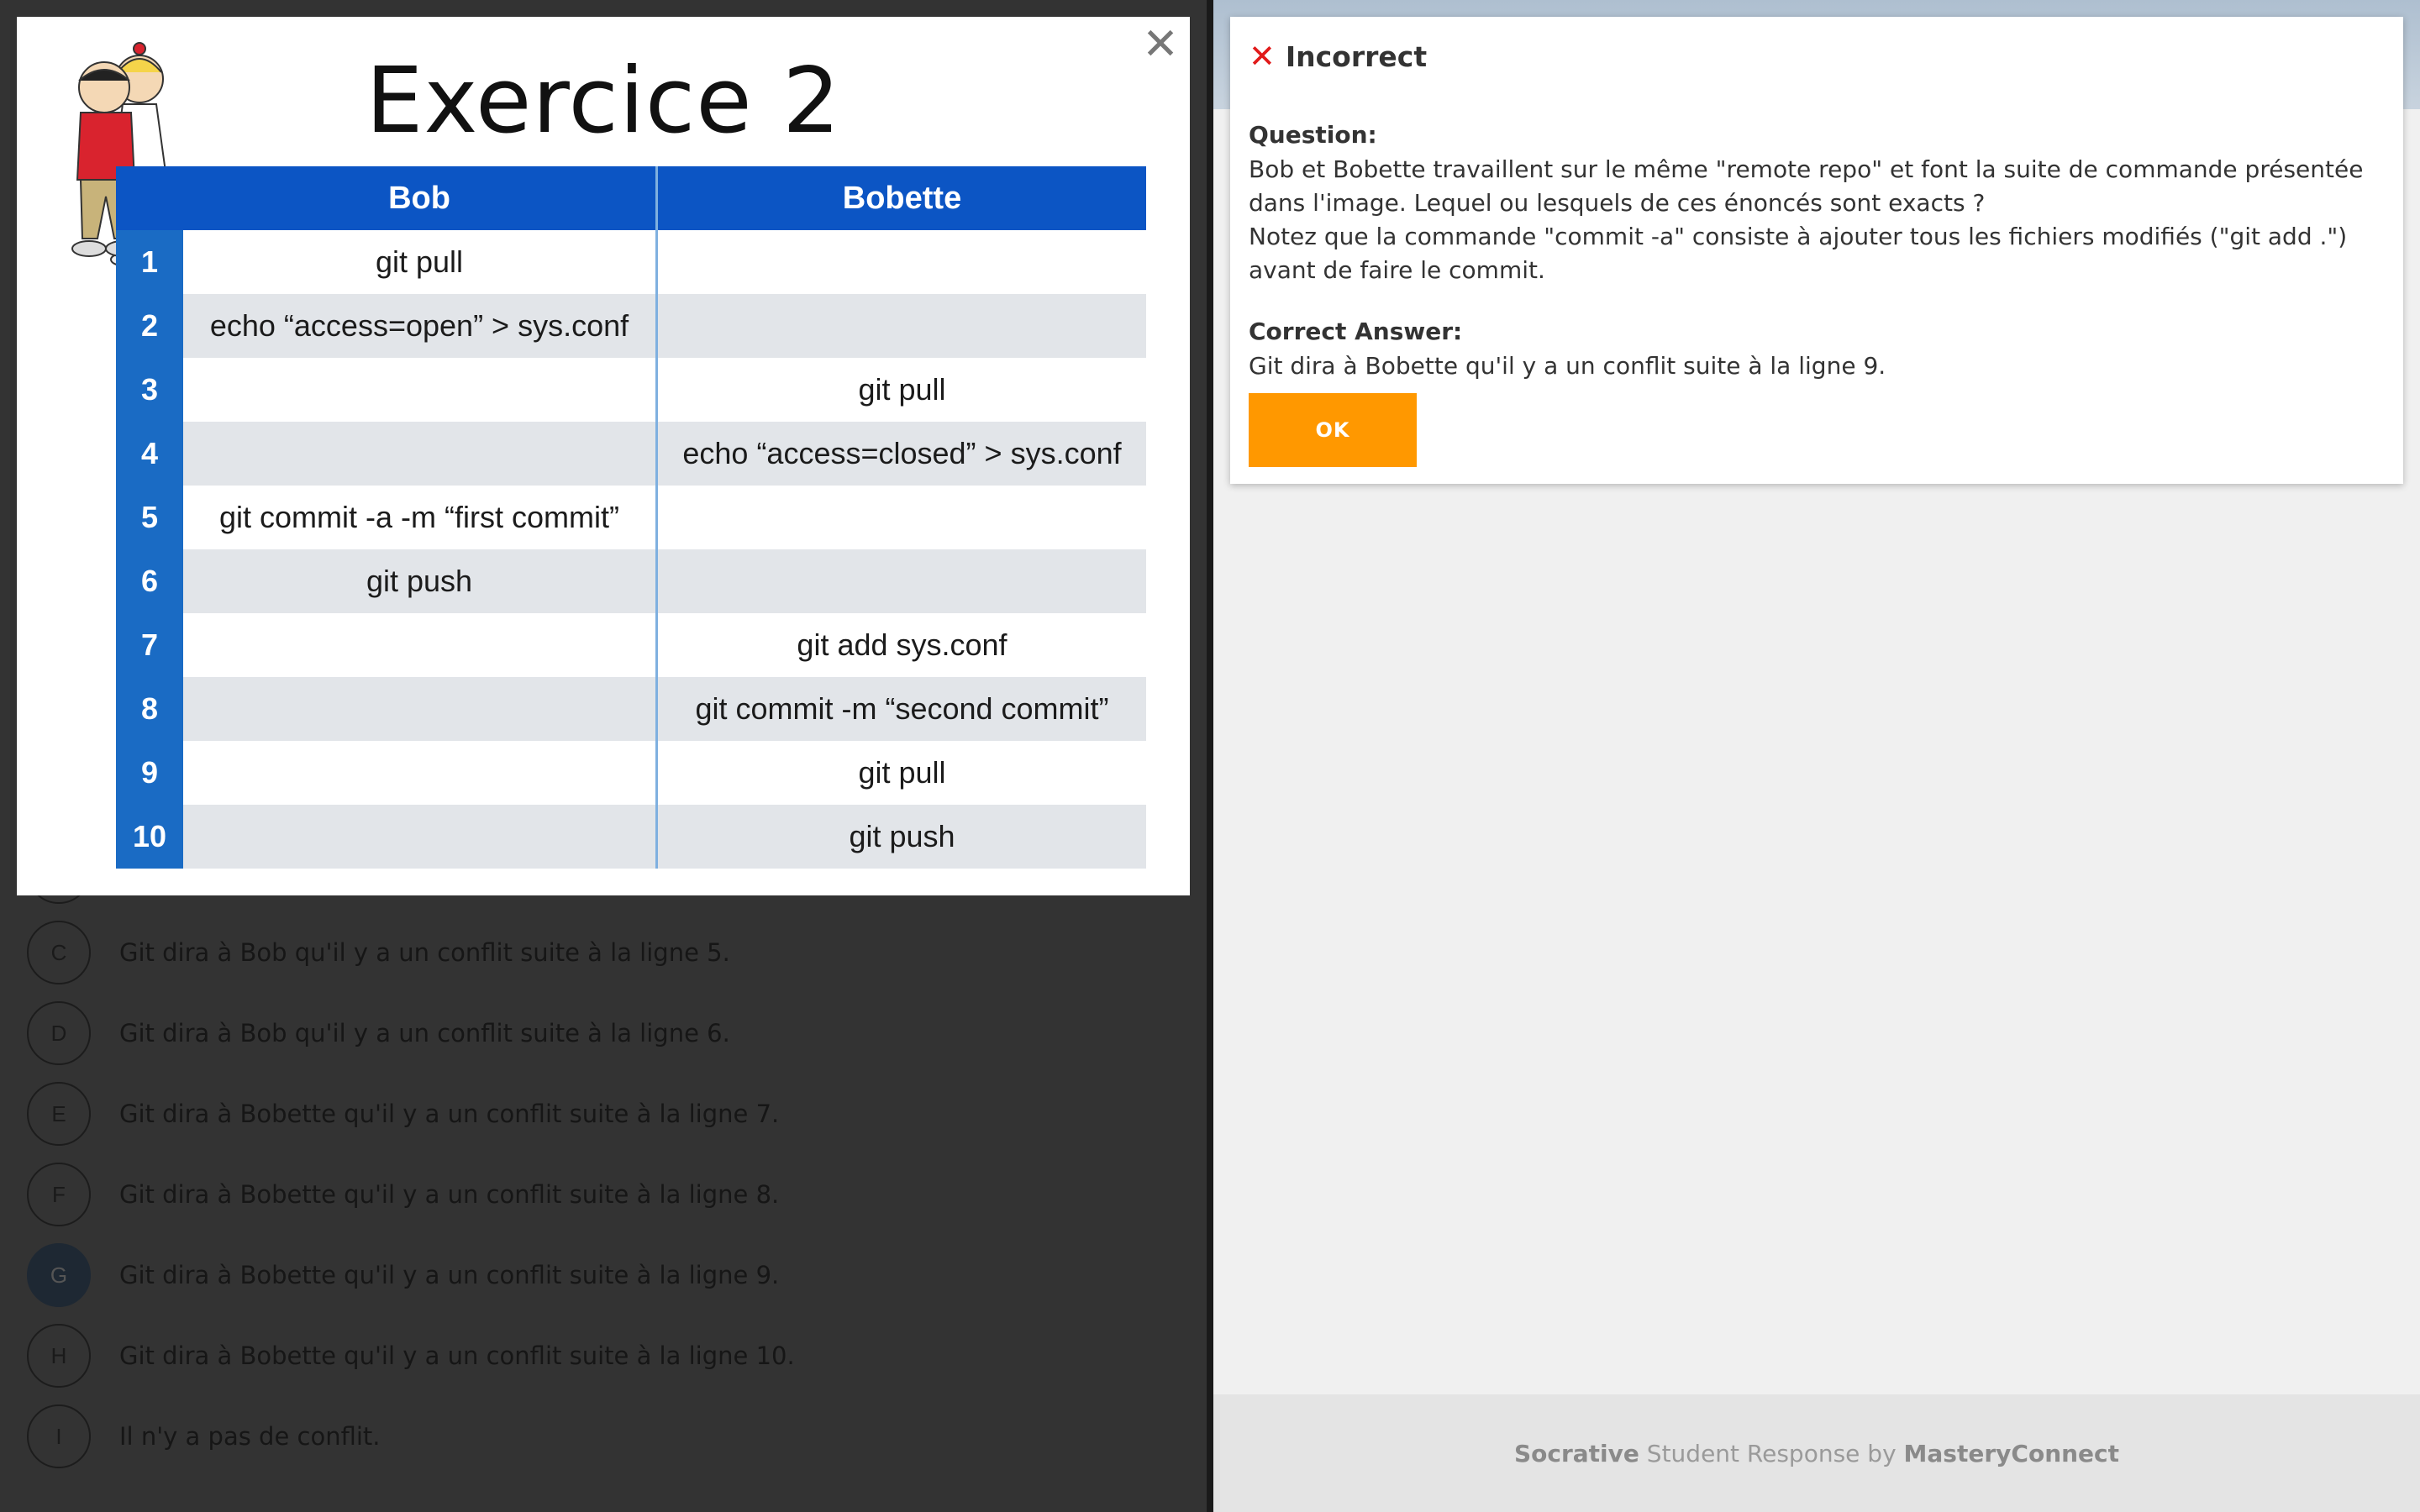 Image resolution: width=2420 pixels, height=1512 pixels. I want to click on table-row: 3 git pull, so click(631, 390).